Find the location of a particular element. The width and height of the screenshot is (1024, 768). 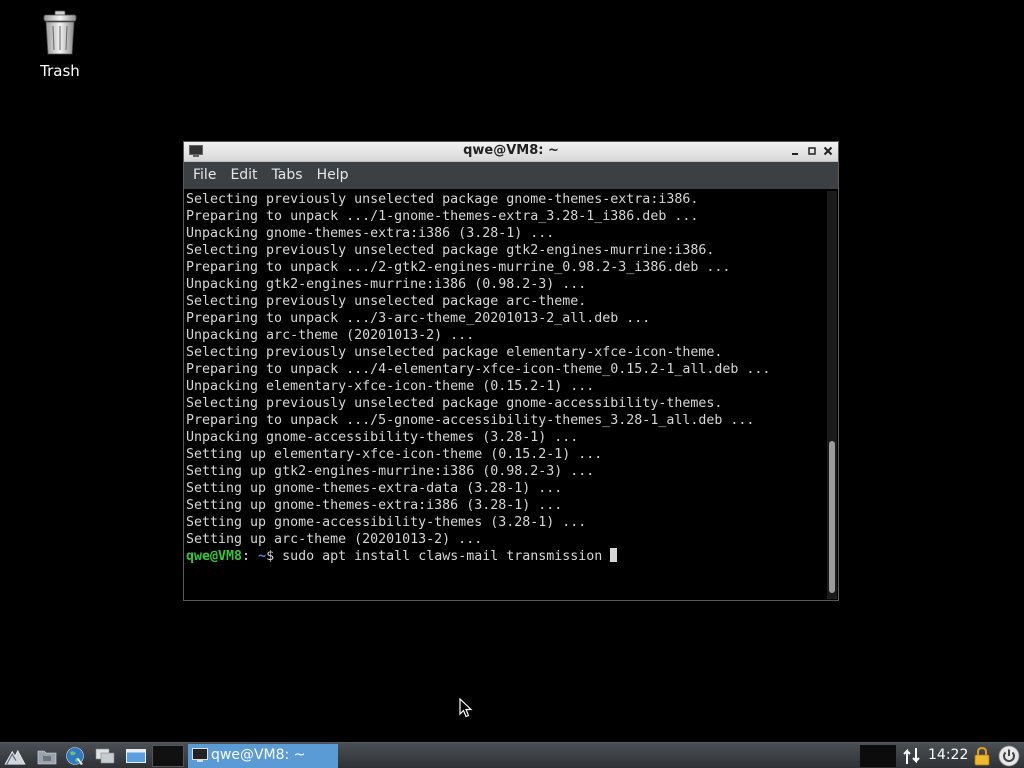

tray-placeholder is located at coordinates (878, 756).